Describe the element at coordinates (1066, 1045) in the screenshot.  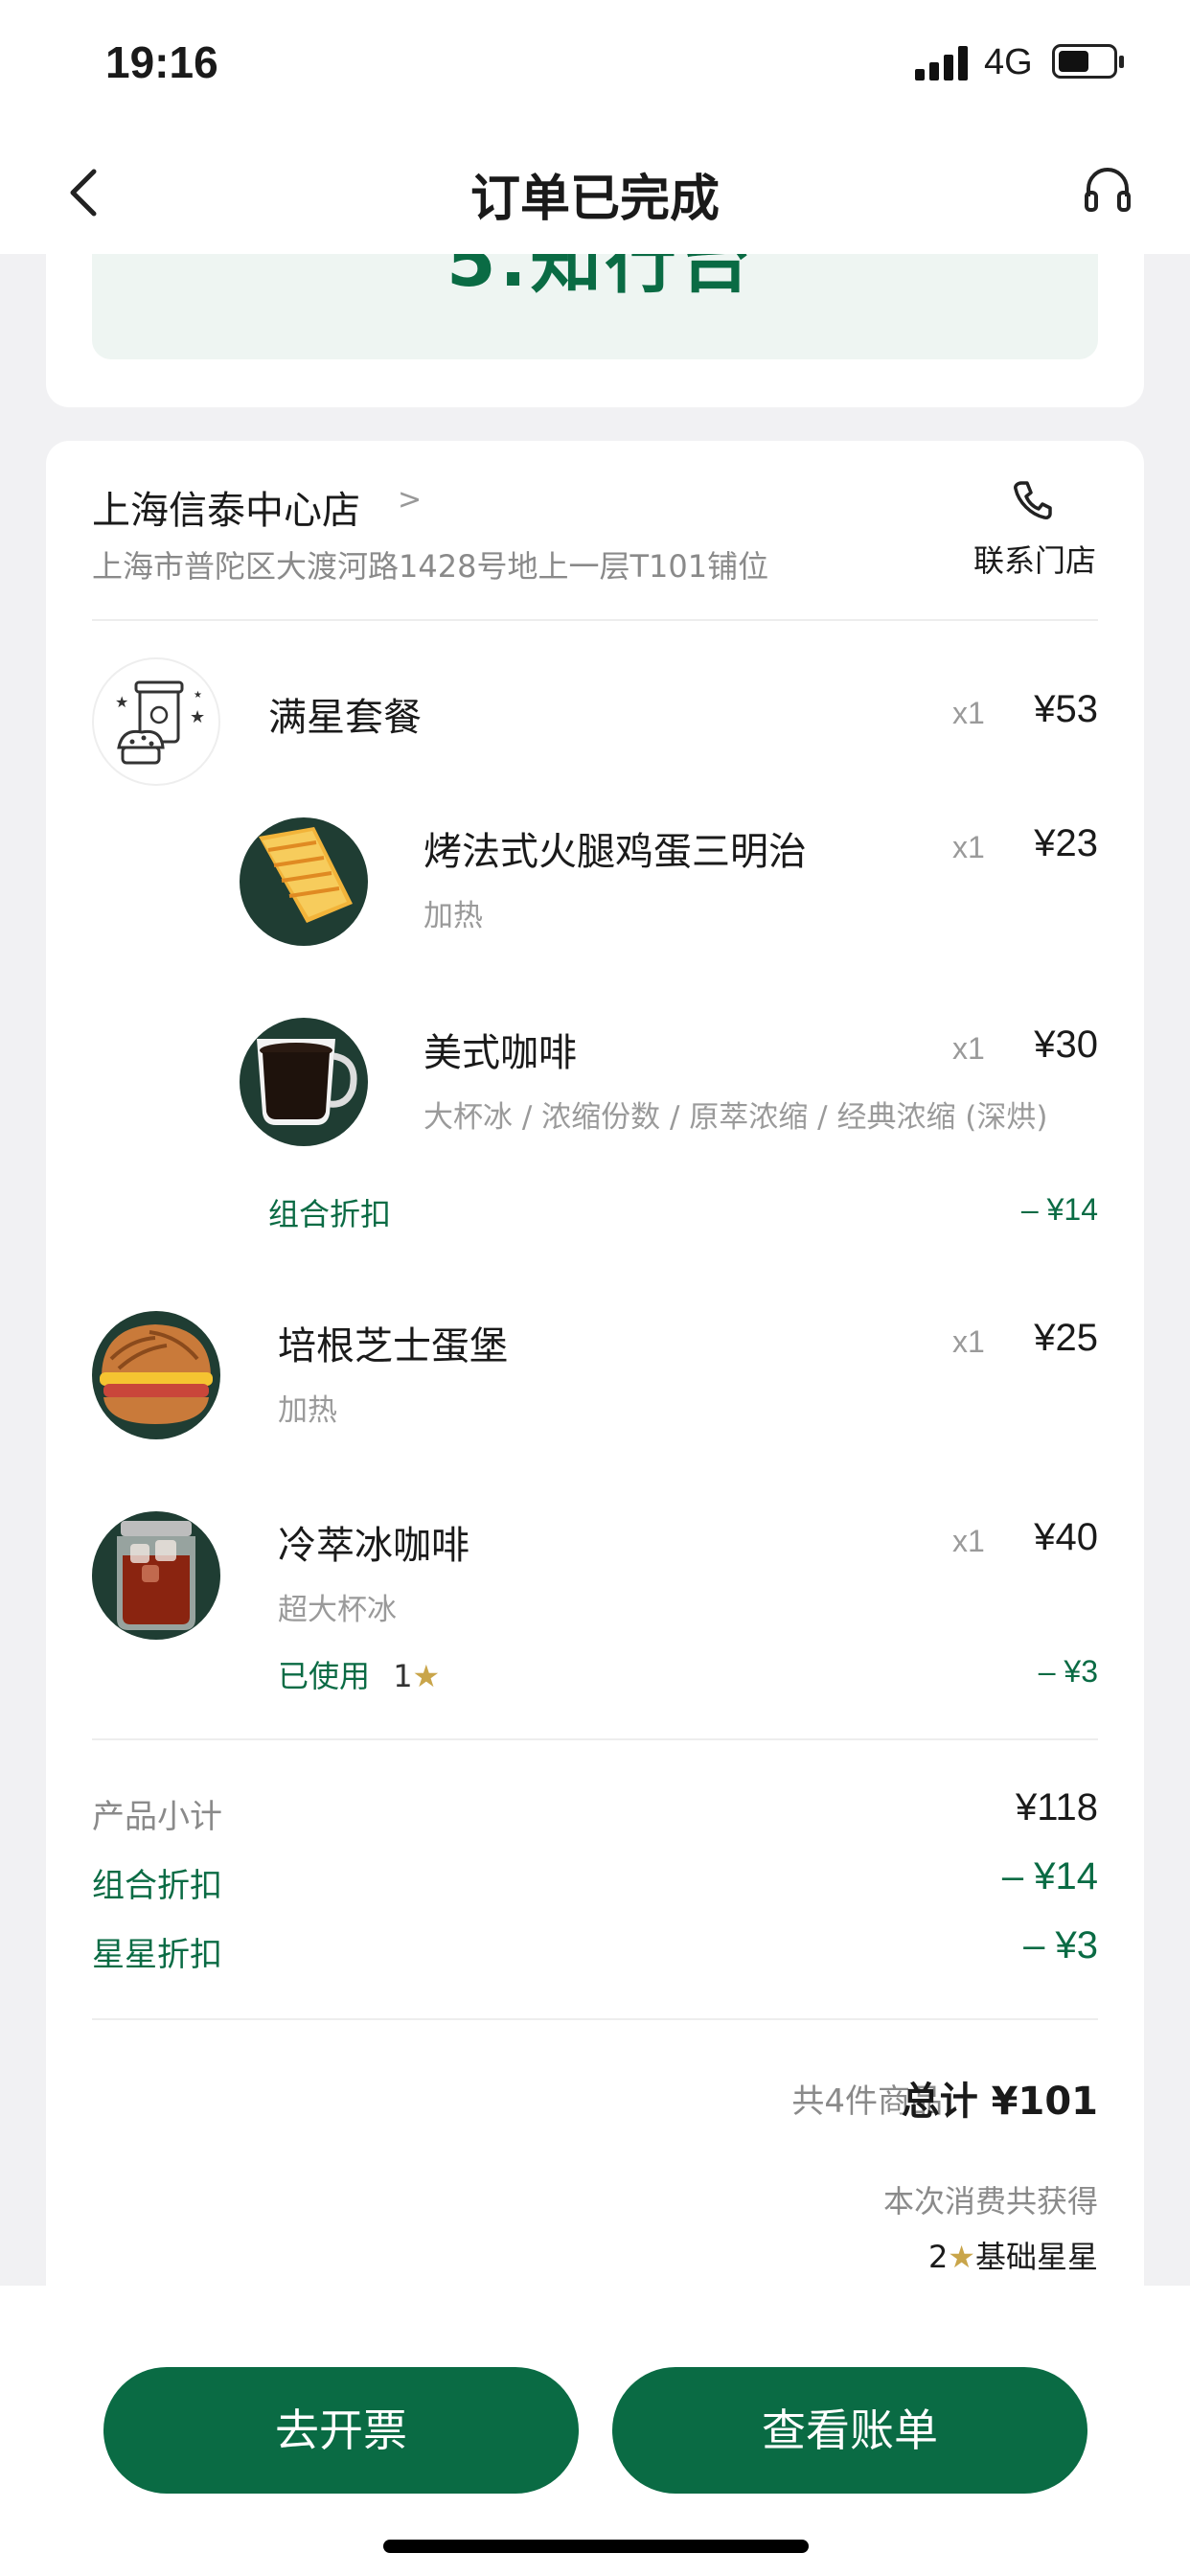
I see `item-price: ¥30` at that location.